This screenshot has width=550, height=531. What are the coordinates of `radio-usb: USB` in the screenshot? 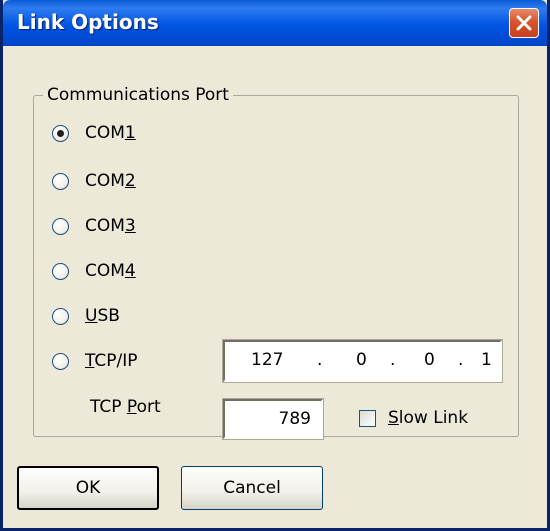 It's located at (85, 316).